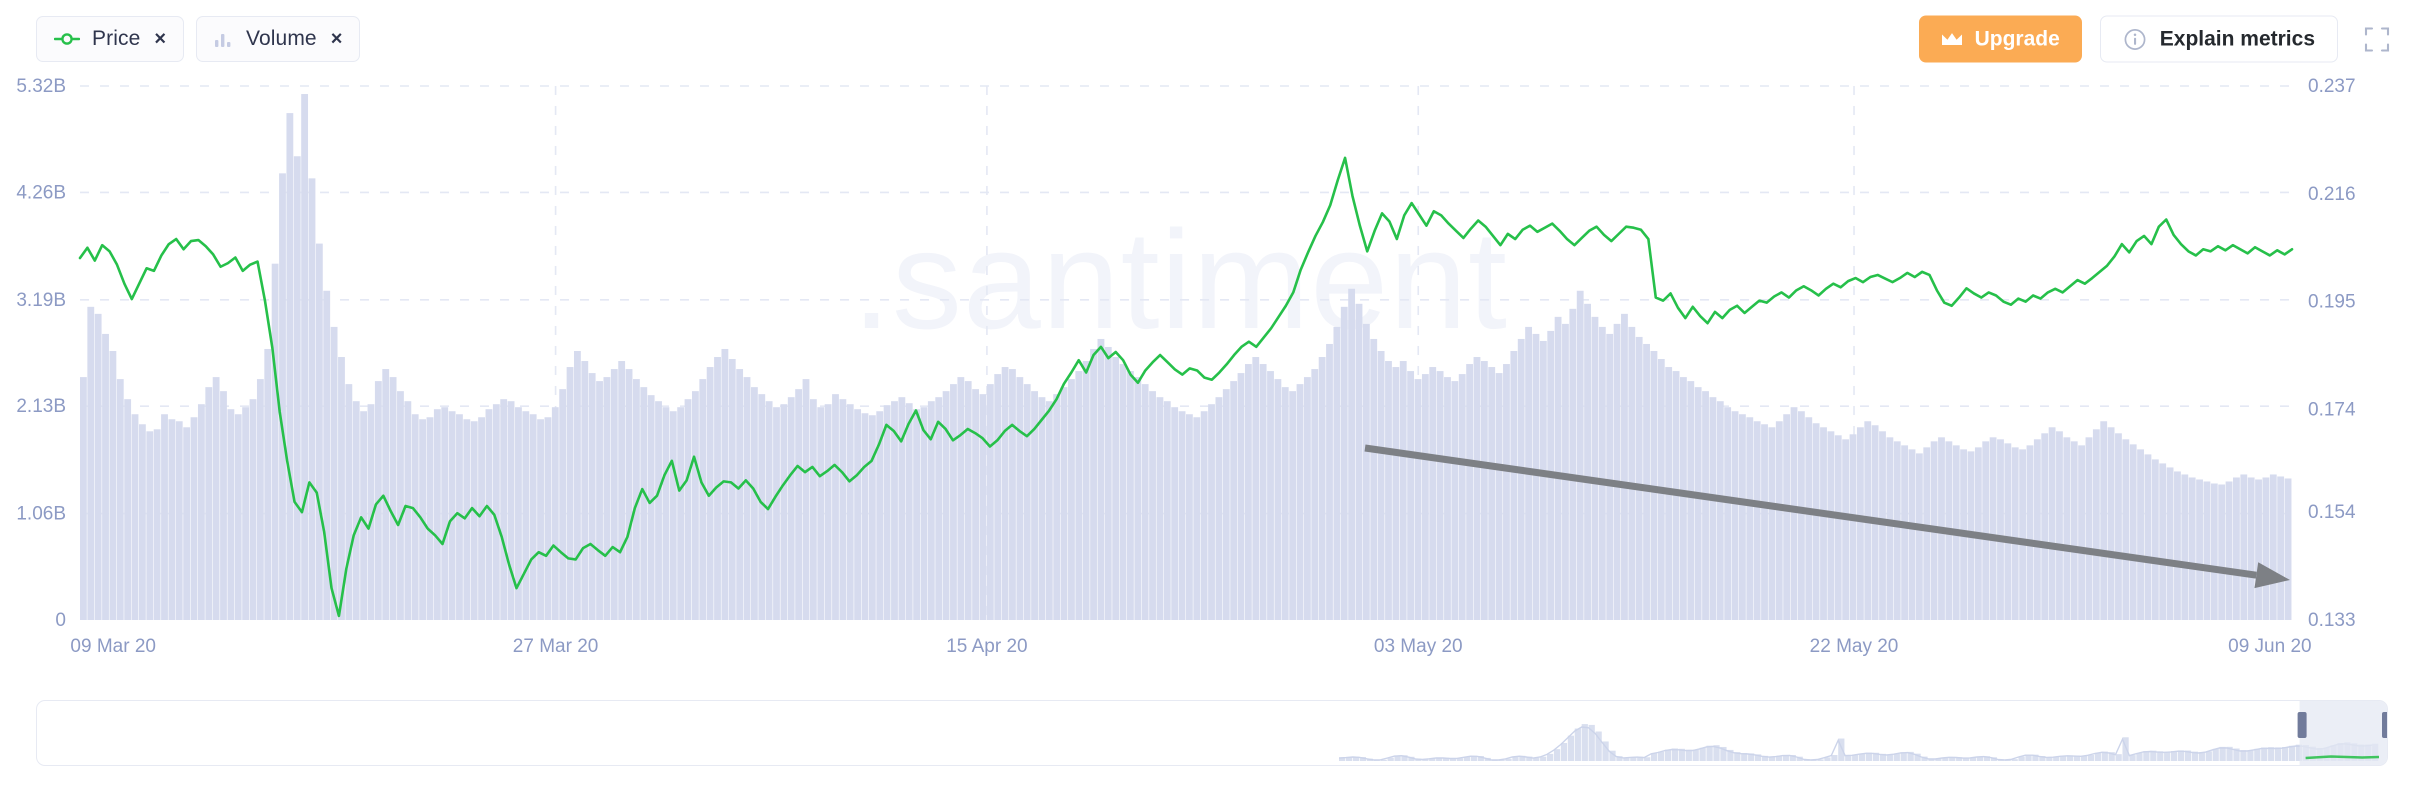 The width and height of the screenshot is (2422, 796). What do you see at coordinates (1180, 279) in the screenshot?
I see `santiment-watermark: .santiment` at bounding box center [1180, 279].